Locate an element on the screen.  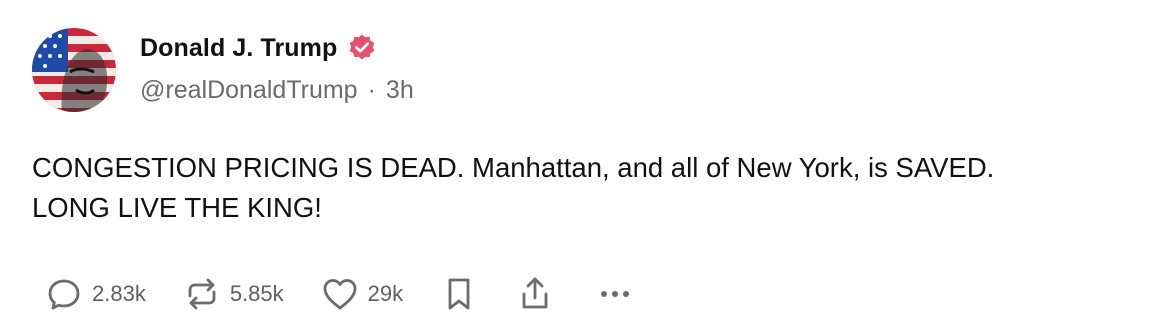
bookmark-button is located at coordinates (459, 294).